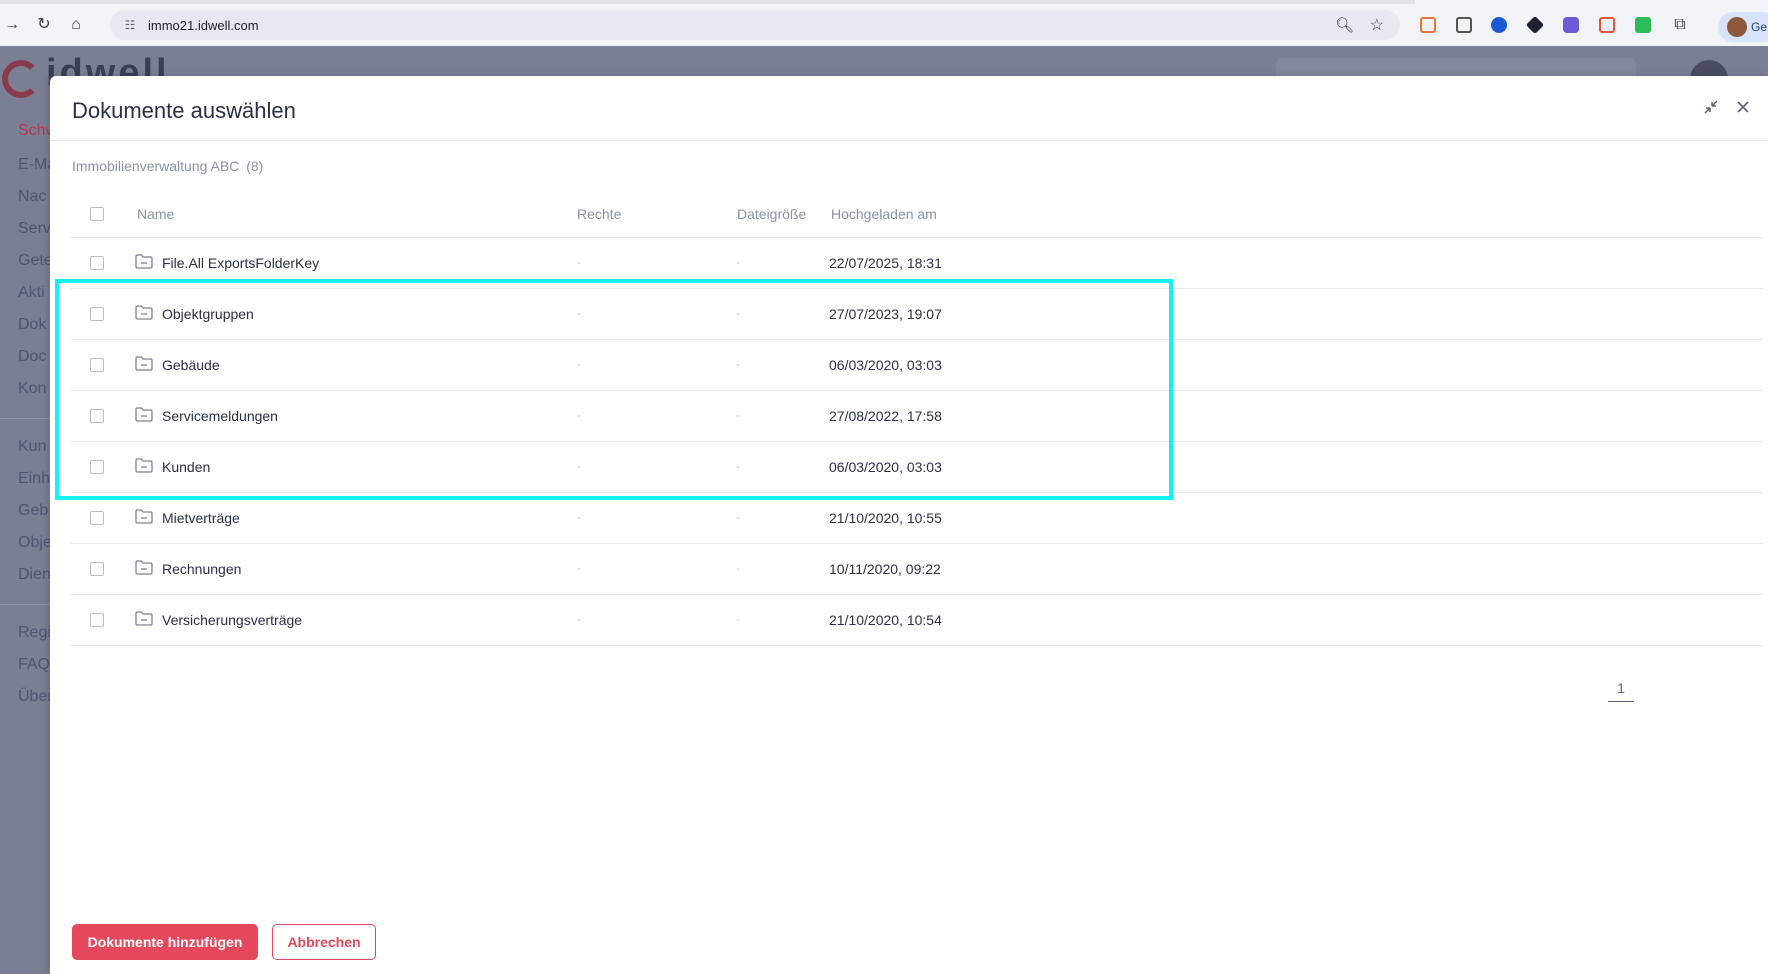 Image resolution: width=1768 pixels, height=974 pixels. I want to click on column-header-name: Name, so click(155, 214).